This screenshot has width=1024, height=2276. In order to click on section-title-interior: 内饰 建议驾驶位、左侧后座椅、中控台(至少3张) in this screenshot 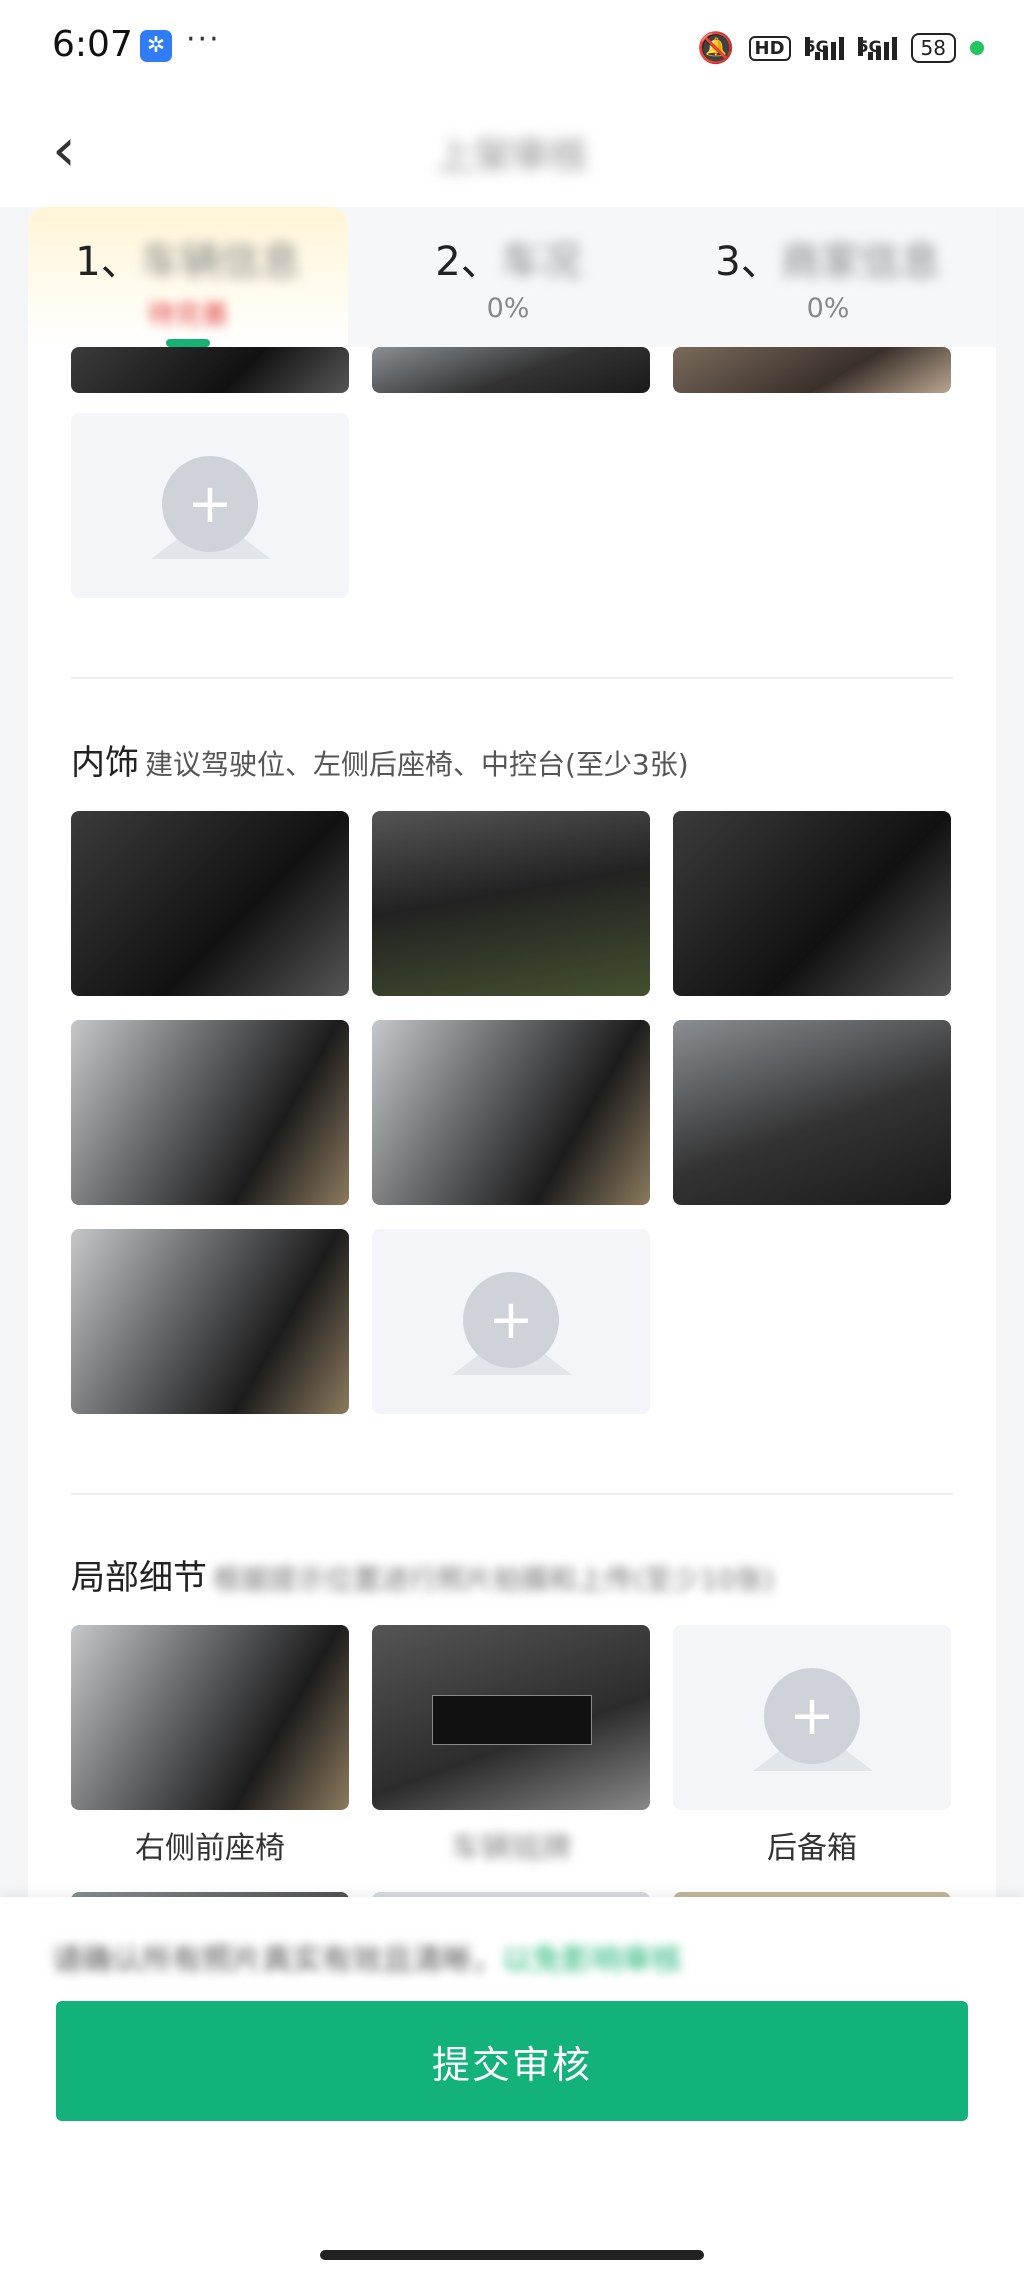, I will do `click(380, 763)`.